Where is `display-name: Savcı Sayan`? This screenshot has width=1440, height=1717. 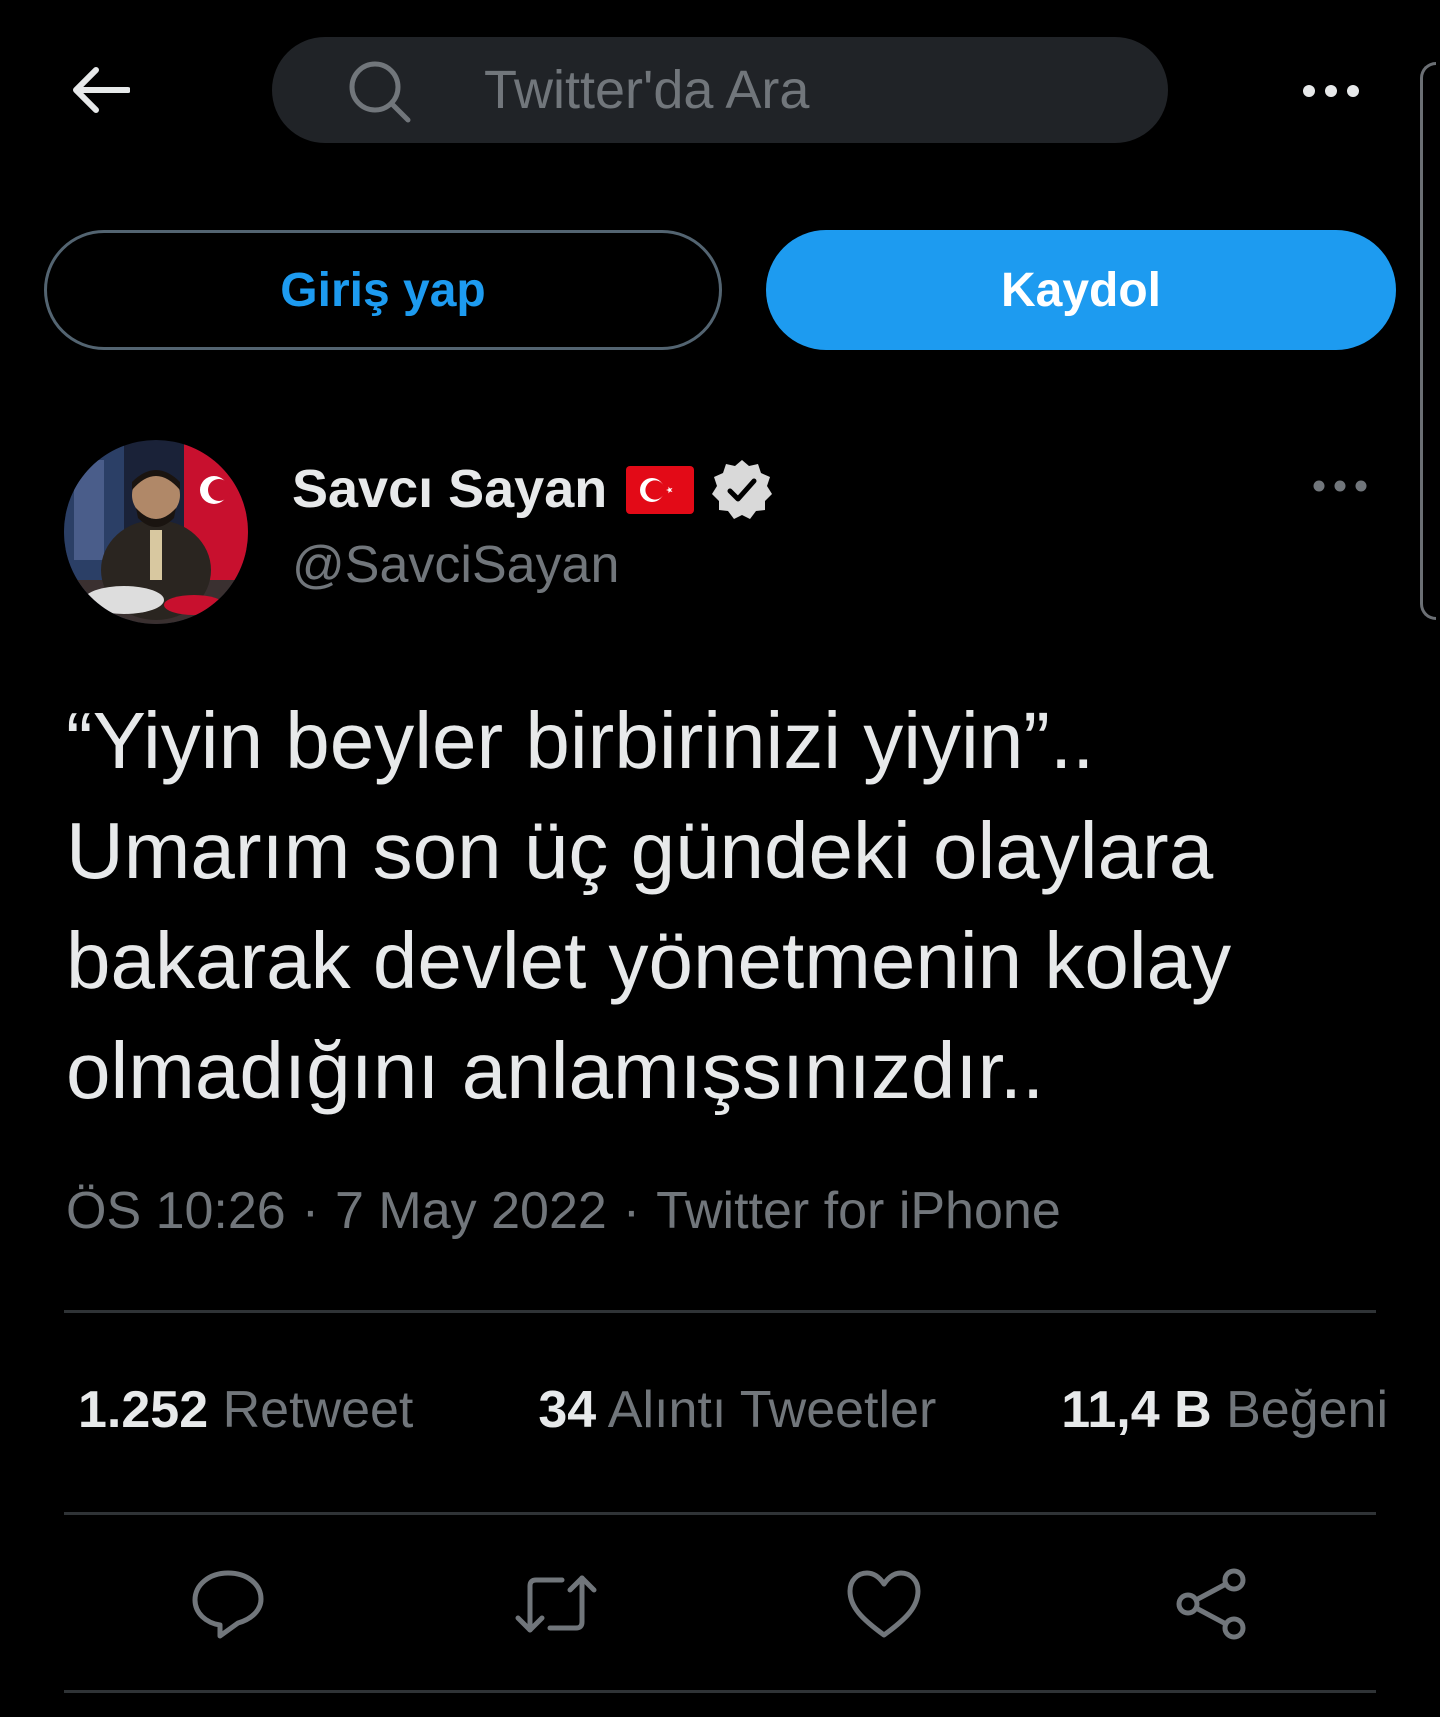
display-name: Savcı Sayan is located at coordinates (449, 489).